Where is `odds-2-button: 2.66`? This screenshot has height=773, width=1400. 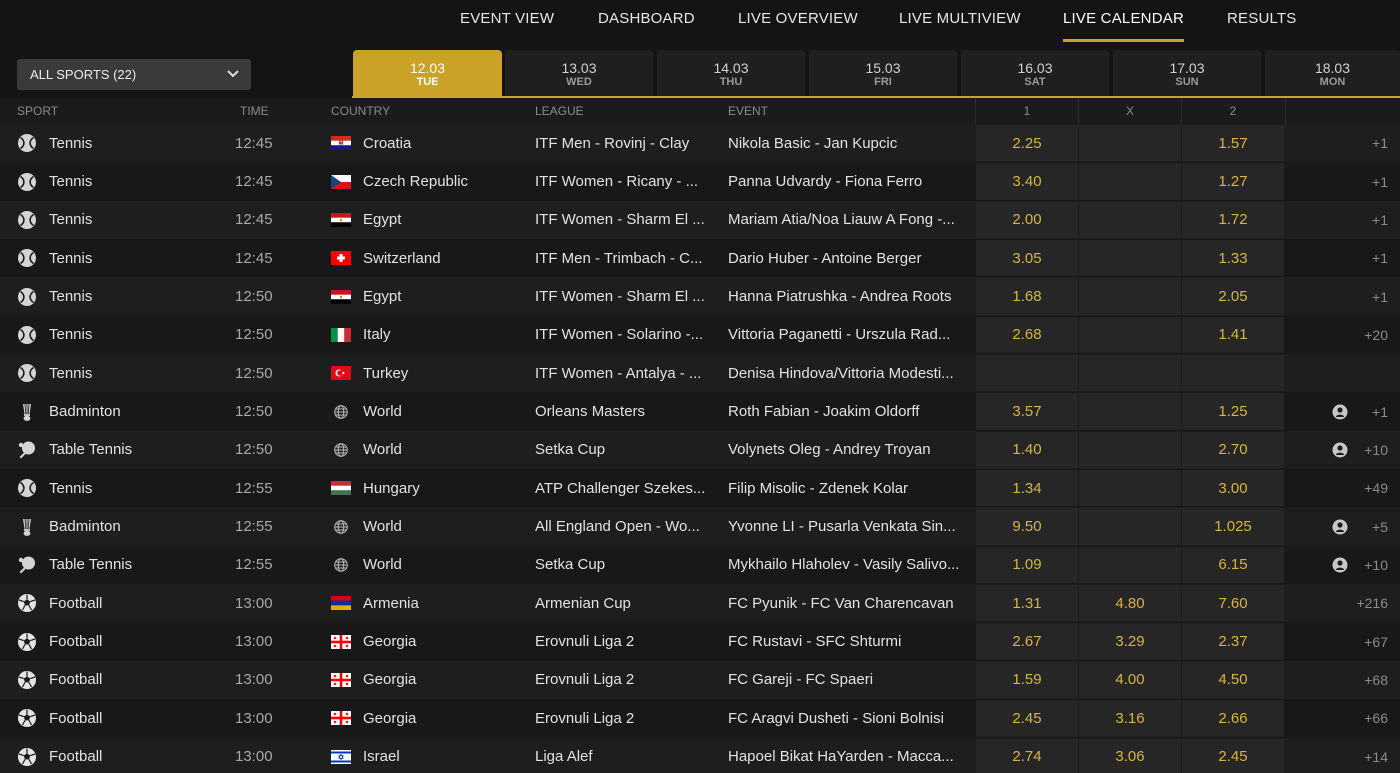
odds-2-button: 2.66 is located at coordinates (1233, 718).